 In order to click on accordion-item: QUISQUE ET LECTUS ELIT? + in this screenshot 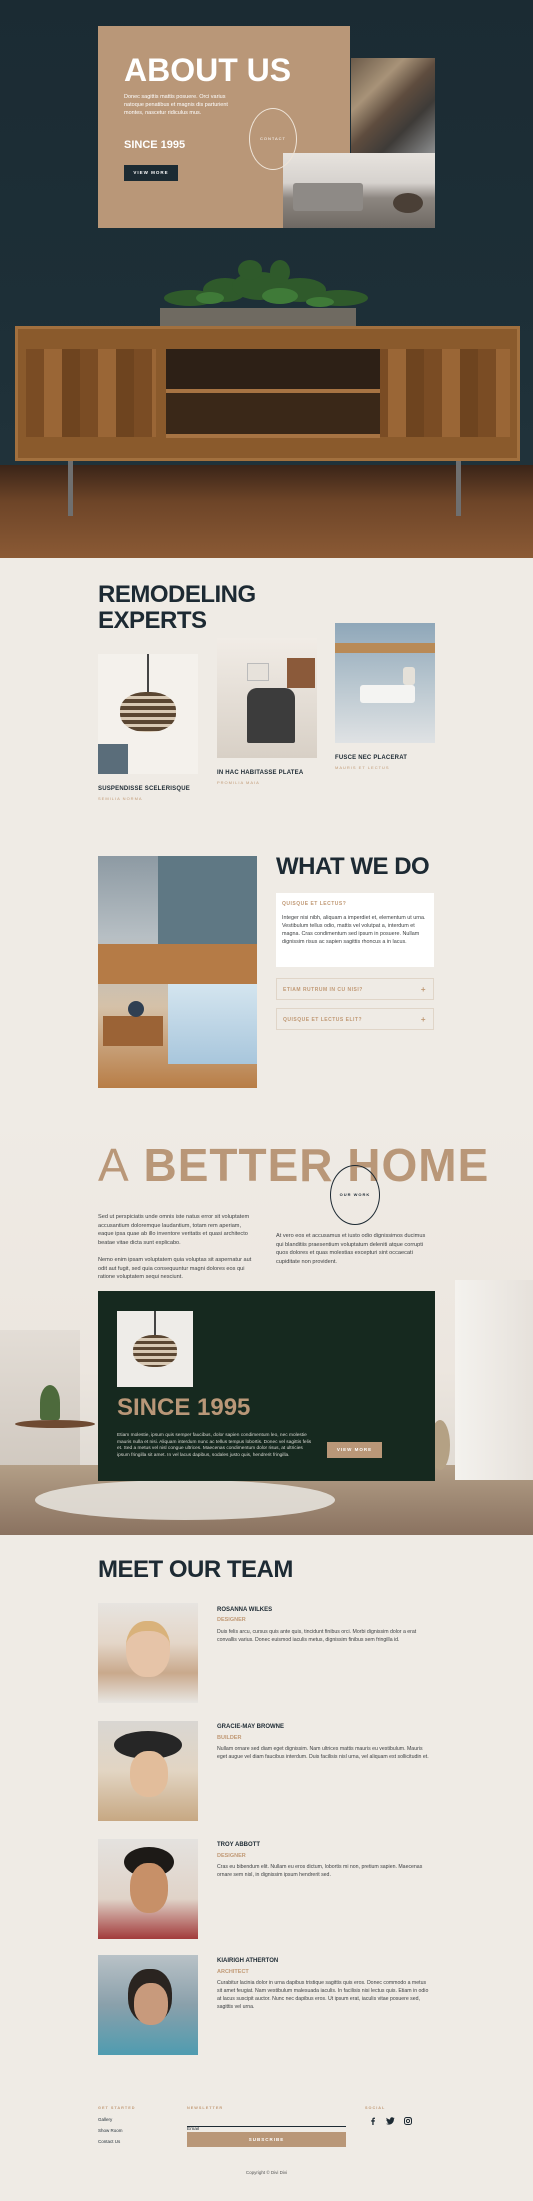, I will do `click(355, 1019)`.